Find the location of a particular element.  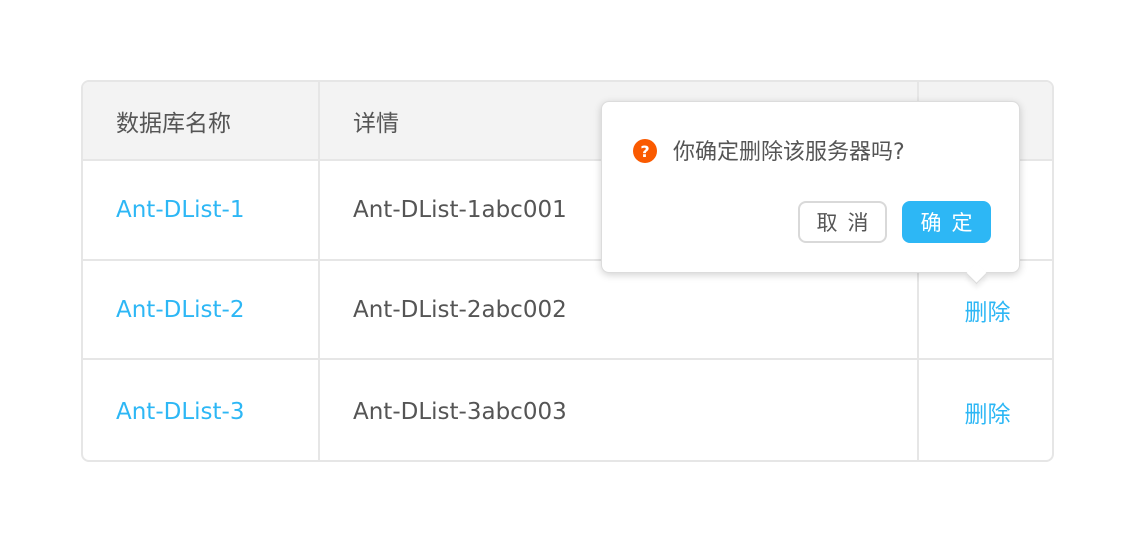

name-link: Ant-DList-1 is located at coordinates (180, 210).